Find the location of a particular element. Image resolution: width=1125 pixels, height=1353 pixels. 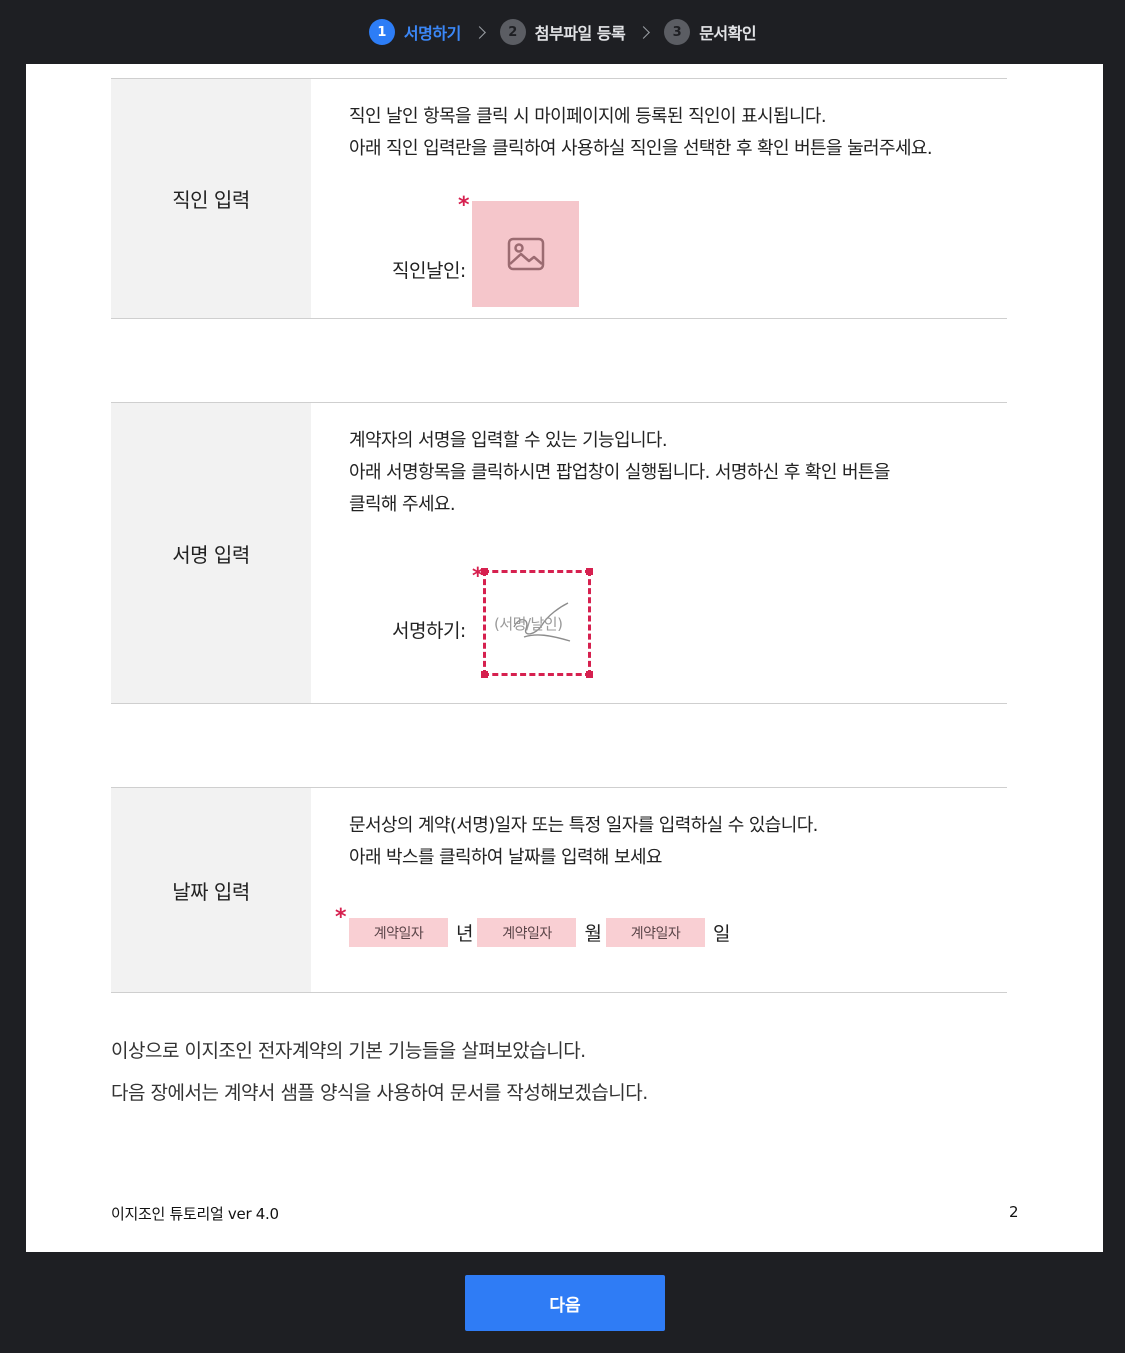

step-label: 첨부파일 등록 is located at coordinates (580, 33).